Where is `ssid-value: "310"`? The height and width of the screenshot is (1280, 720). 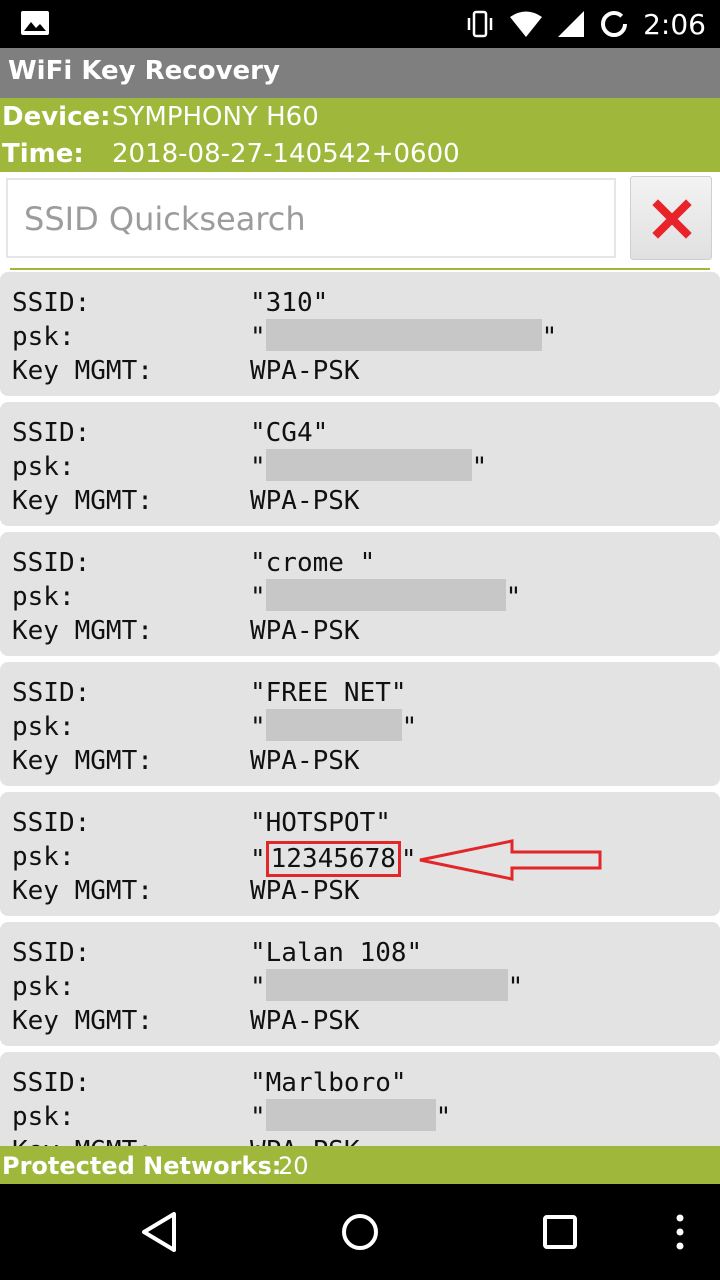
ssid-value: "310" is located at coordinates (289, 303).